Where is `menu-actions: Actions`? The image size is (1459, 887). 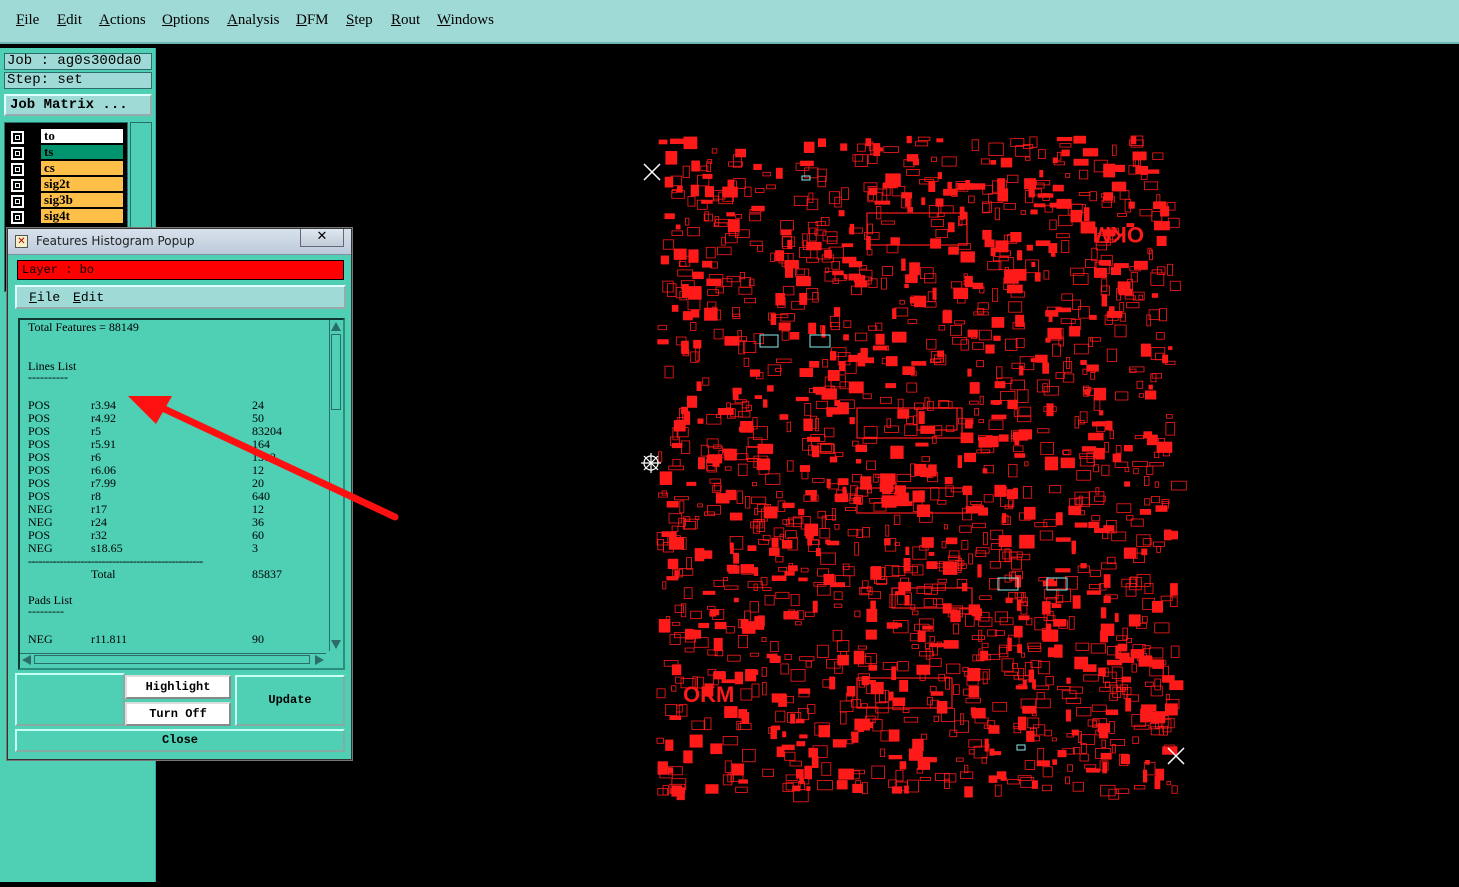
menu-actions: Actions is located at coordinates (122, 20).